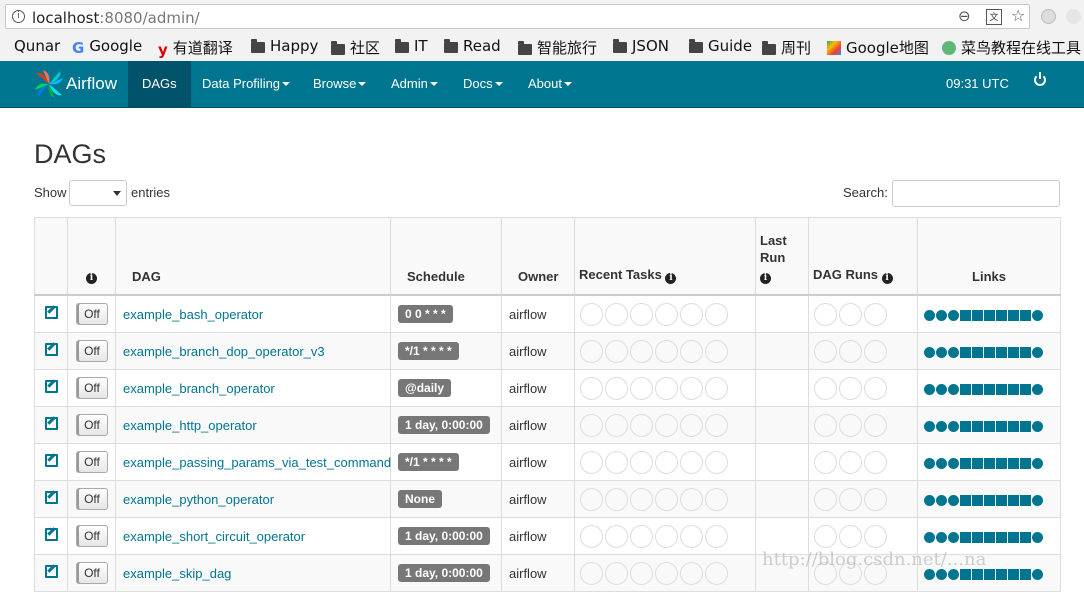 The image size is (1084, 592). I want to click on bookmark-item: Guide, so click(720, 46).